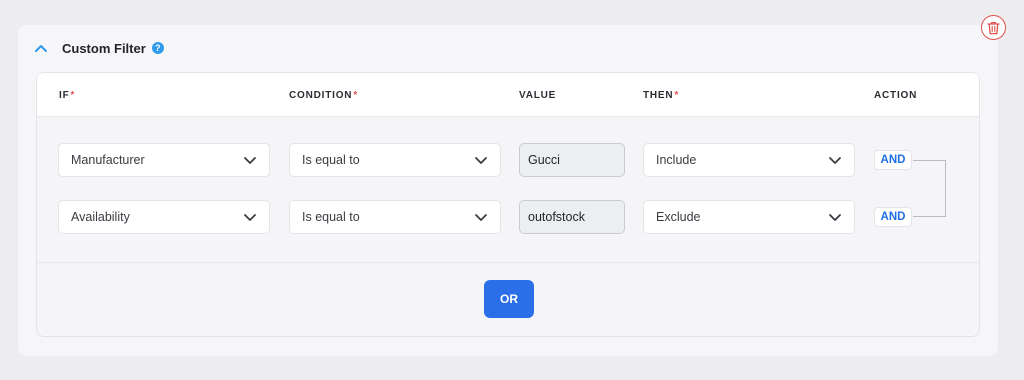 Image resolution: width=1024 pixels, height=380 pixels. Describe the element at coordinates (508, 95) in the screenshot. I see `table-header: IF* CONDITION* VALUE THEN* ACTION` at that location.